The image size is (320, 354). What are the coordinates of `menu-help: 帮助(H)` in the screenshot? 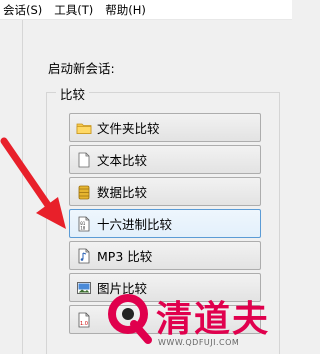 It's located at (125, 10).